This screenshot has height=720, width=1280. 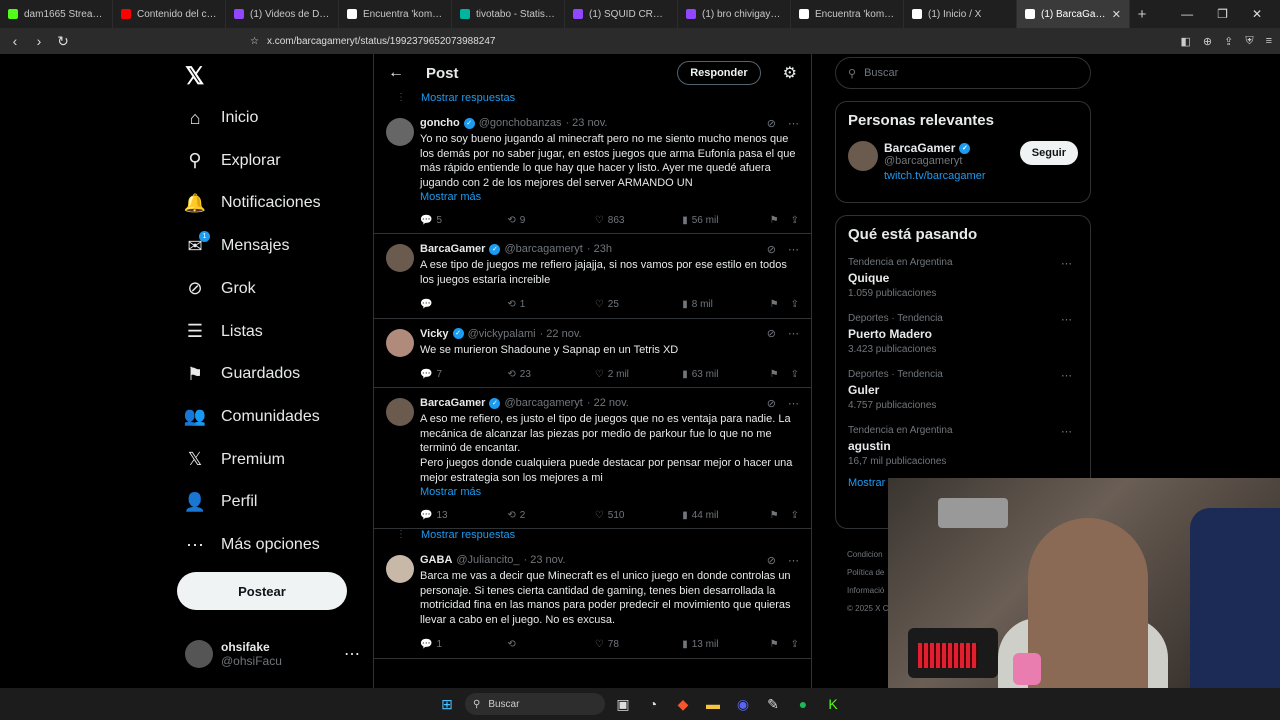 What do you see at coordinates (934, 176) in the screenshot?
I see `person-link: twitch.tv/barcagamer` at bounding box center [934, 176].